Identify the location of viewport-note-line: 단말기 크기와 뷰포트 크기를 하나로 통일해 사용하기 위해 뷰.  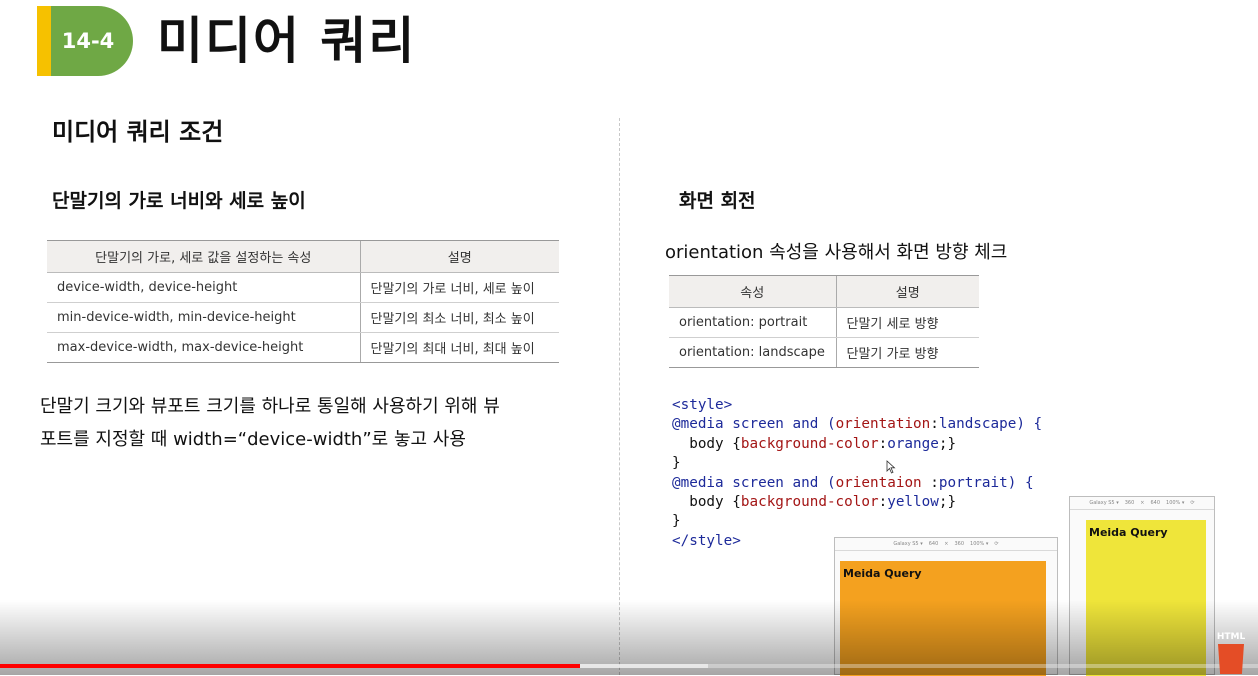
(270, 406).